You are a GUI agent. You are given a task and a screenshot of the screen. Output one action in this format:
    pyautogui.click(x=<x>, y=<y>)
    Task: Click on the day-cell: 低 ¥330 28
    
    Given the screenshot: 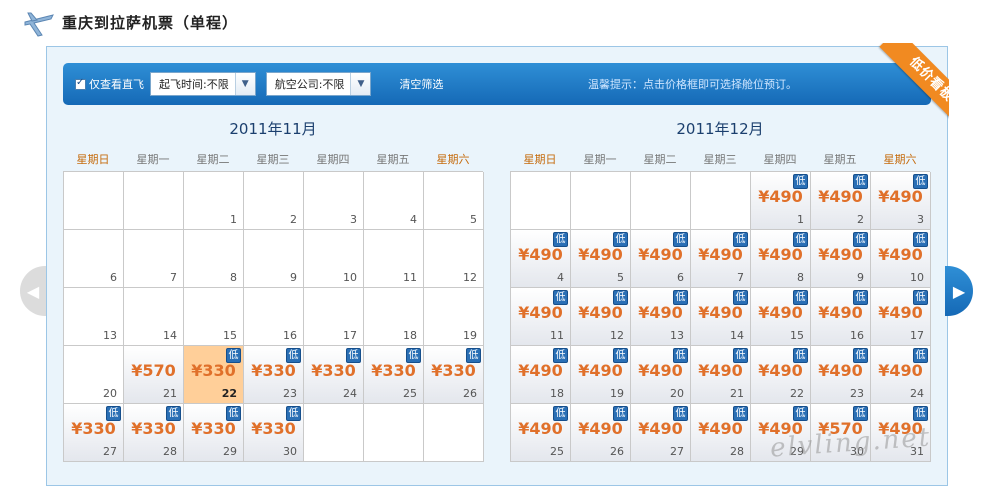 What is the action you would take?
    pyautogui.click(x=154, y=433)
    